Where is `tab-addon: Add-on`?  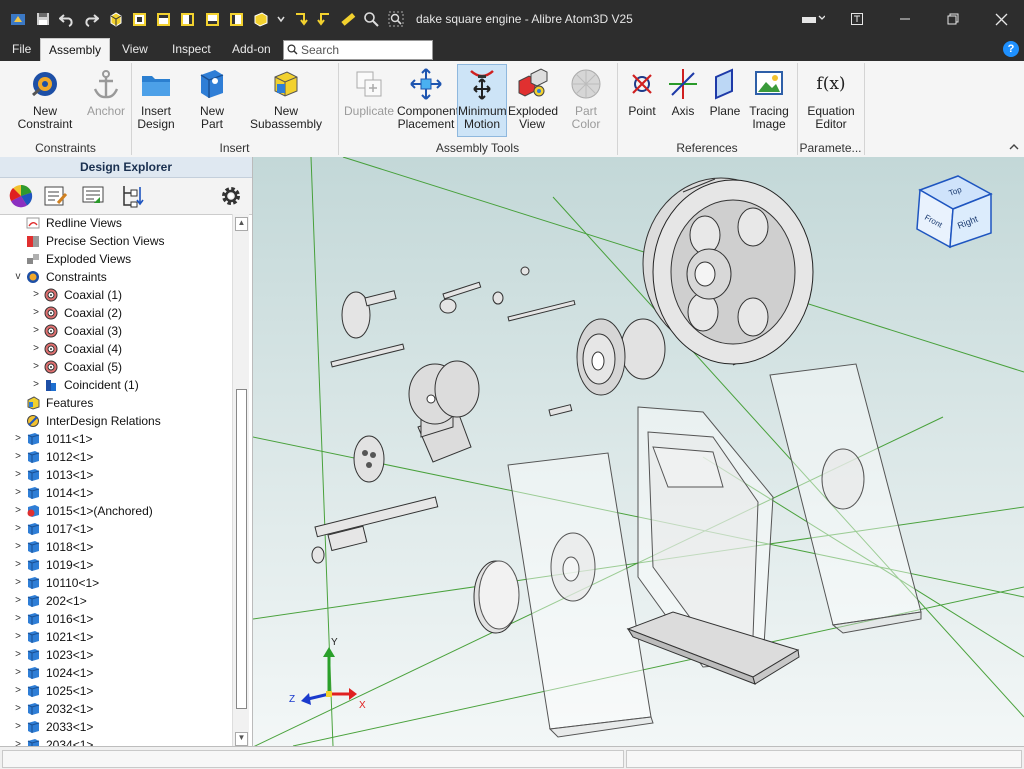
tab-addon: Add-on is located at coordinates (251, 49).